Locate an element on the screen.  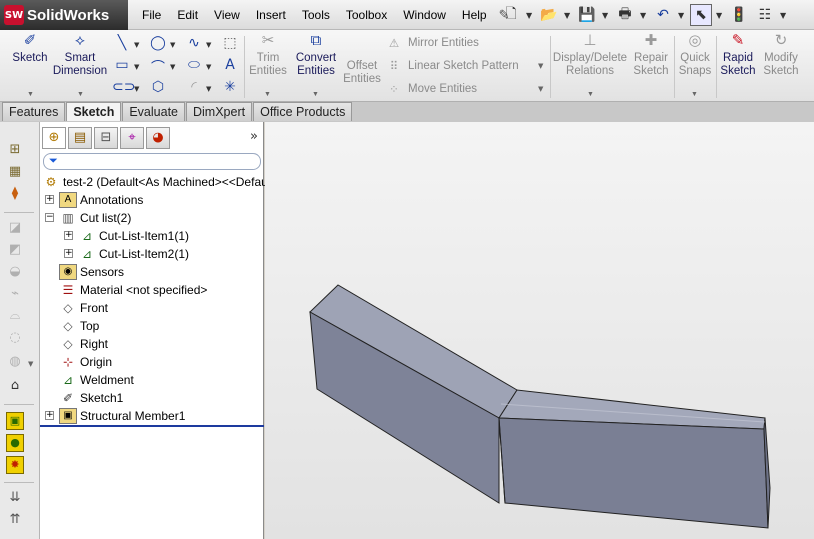
tab-office-products: Office Products is located at coordinates (303, 111).